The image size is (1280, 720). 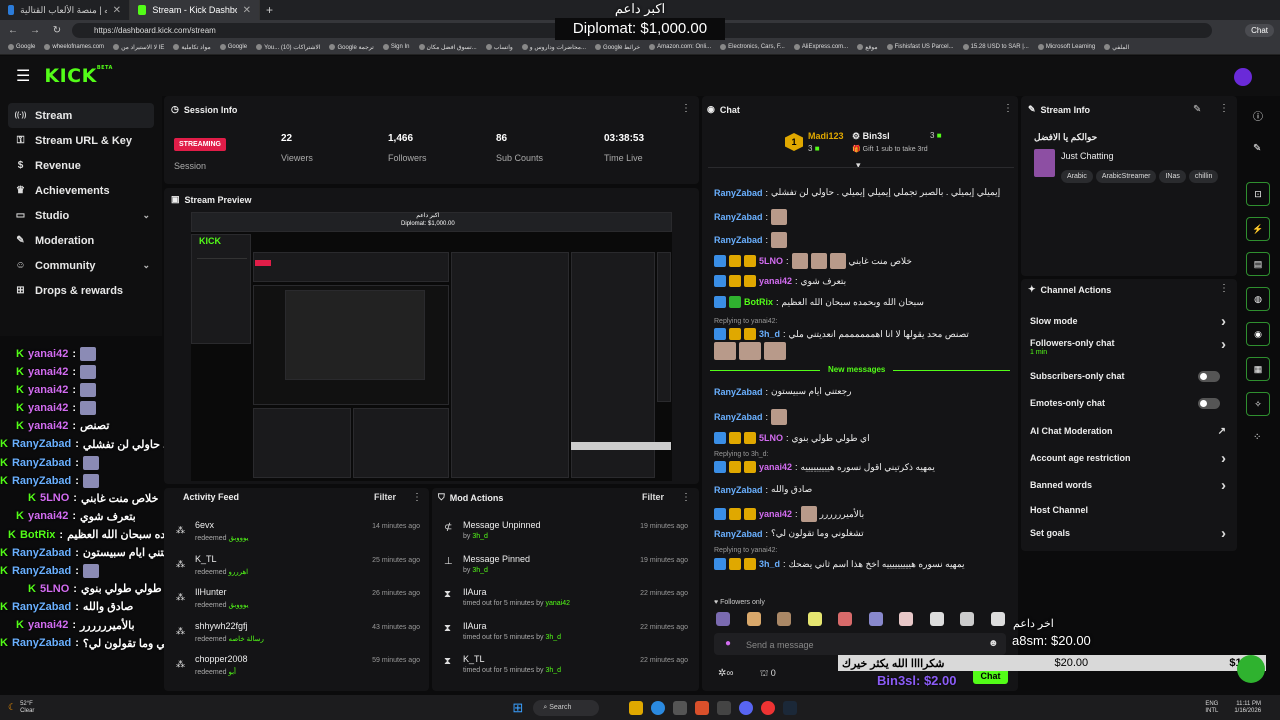 I want to click on settings-chat-icon: ✲∞, so click(x=726, y=673).